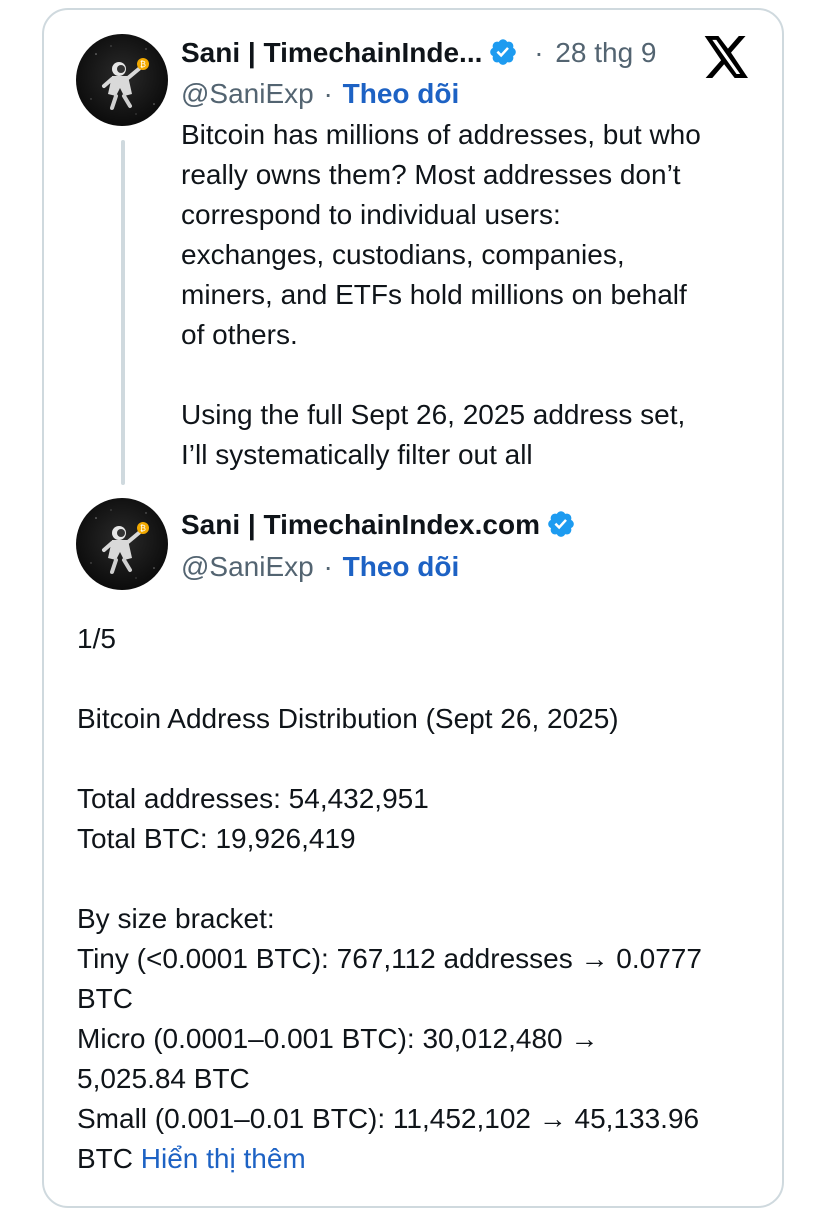  Describe the element at coordinates (105, 998) in the screenshot. I see `text-line: BTC` at that location.